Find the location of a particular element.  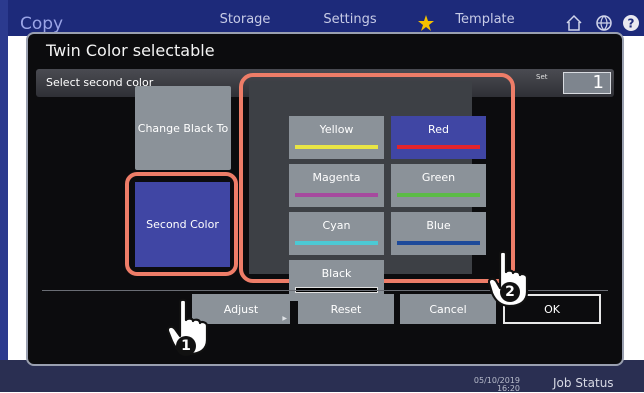

color-label: Black is located at coordinates (336, 273).